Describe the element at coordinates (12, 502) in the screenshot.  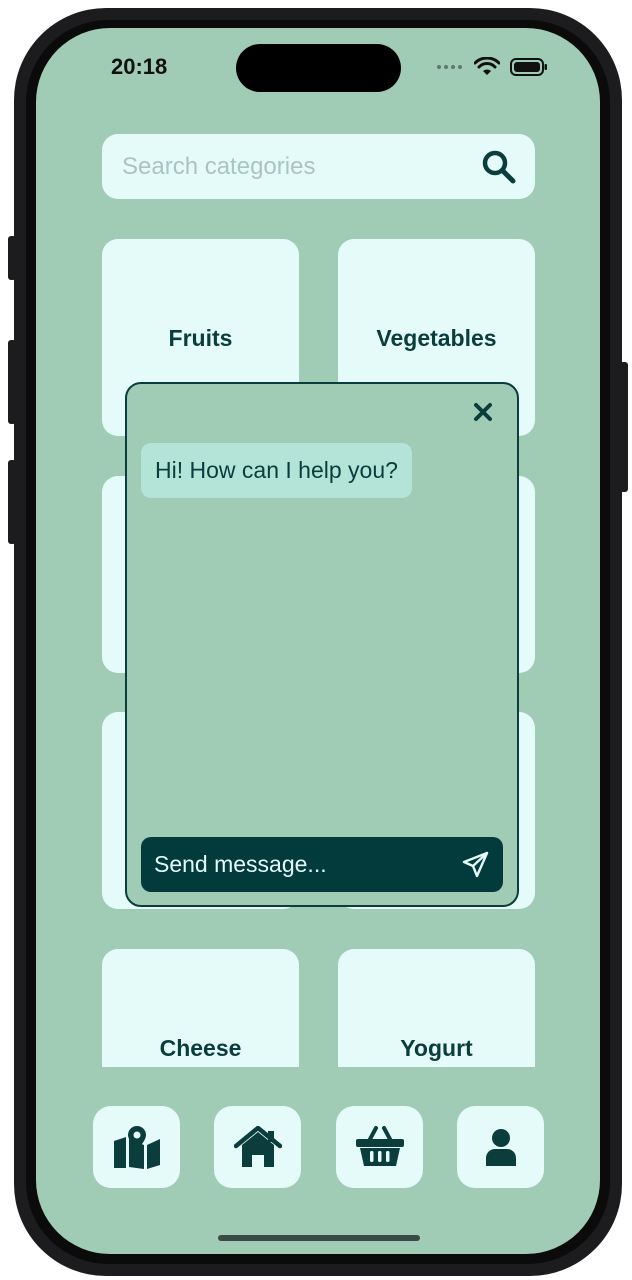
I see `volume-down-button` at that location.